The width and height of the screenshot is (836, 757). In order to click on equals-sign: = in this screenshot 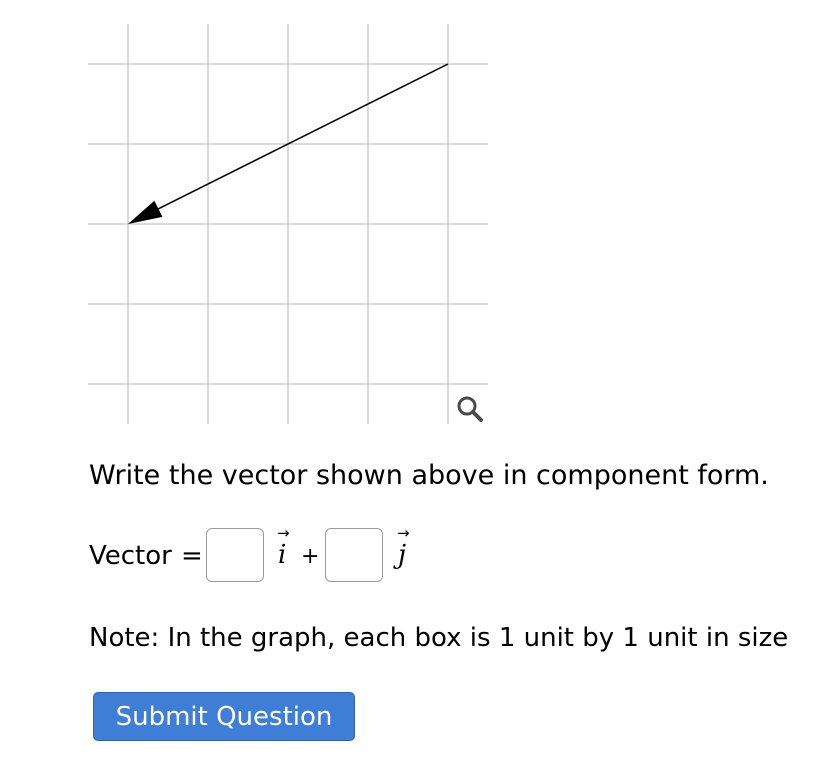, I will do `click(192, 556)`.